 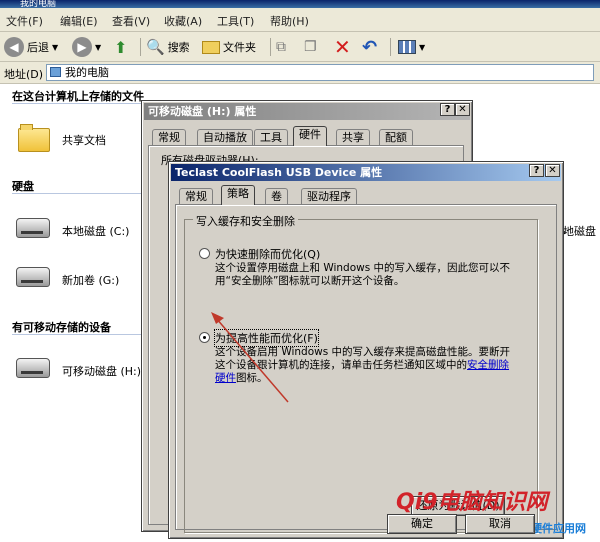 What do you see at coordinates (500, 524) in the screenshot?
I see `cancel-button: 取消` at bounding box center [500, 524].